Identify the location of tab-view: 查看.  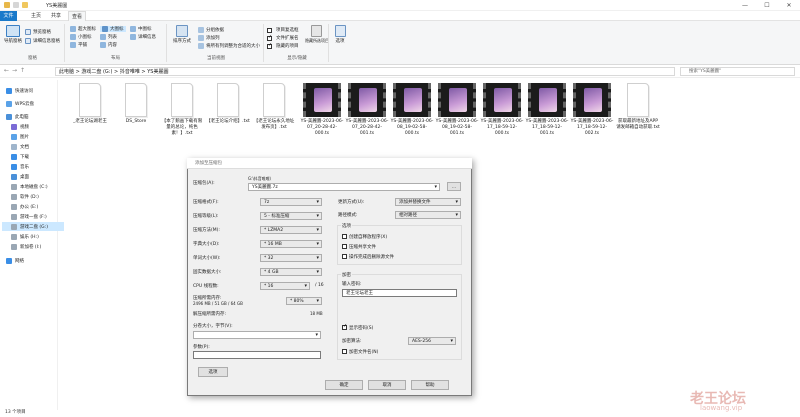
(77, 16).